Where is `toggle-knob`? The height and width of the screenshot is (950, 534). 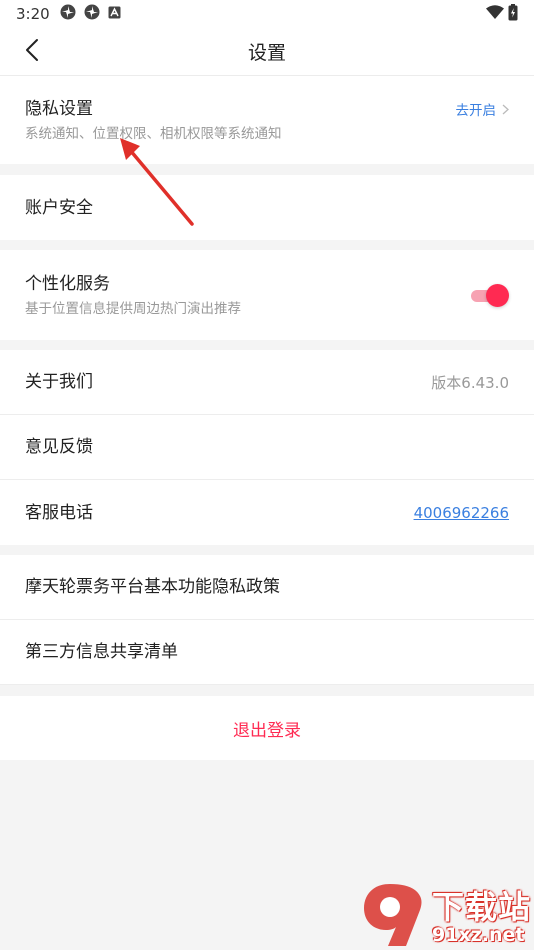
toggle-knob is located at coordinates (497, 295).